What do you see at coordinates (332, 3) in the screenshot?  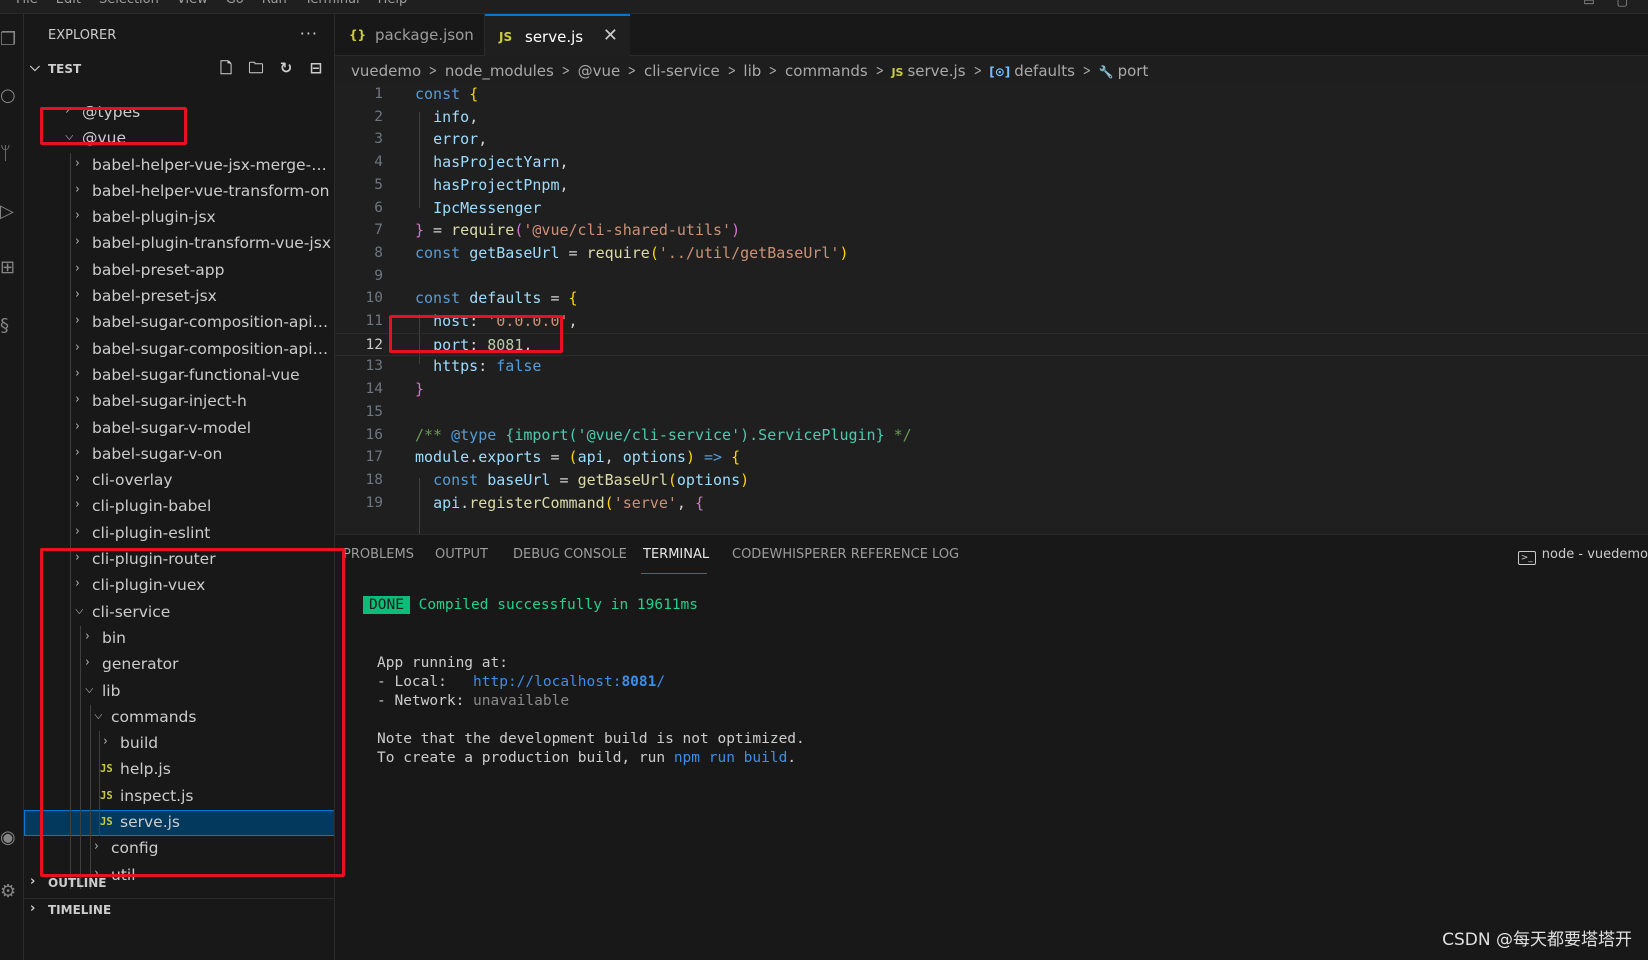 I see `menu-item-terminal: Terminal` at bounding box center [332, 3].